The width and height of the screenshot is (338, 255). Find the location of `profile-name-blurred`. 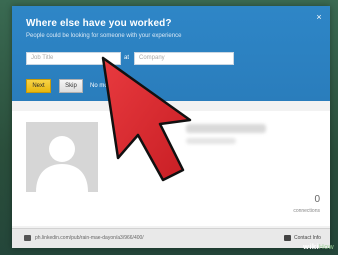

profile-name-blurred is located at coordinates (226, 128).